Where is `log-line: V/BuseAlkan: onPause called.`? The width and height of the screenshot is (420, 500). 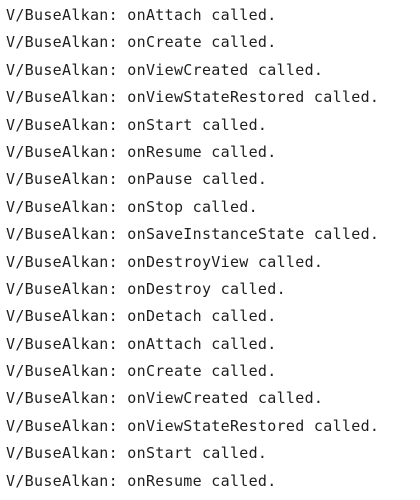 log-line: V/BuseAlkan: onPause called. is located at coordinates (137, 179).